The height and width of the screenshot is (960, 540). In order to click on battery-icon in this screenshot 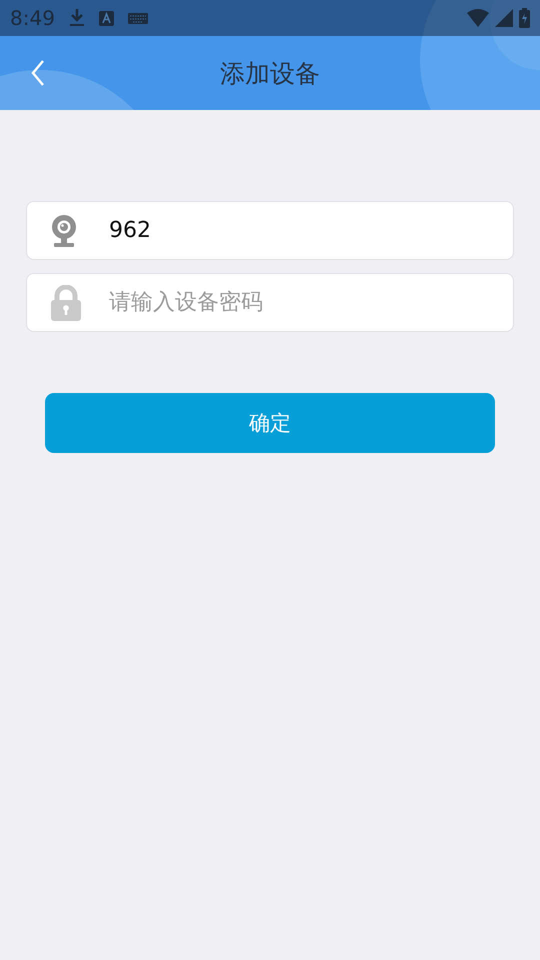, I will do `click(524, 18)`.